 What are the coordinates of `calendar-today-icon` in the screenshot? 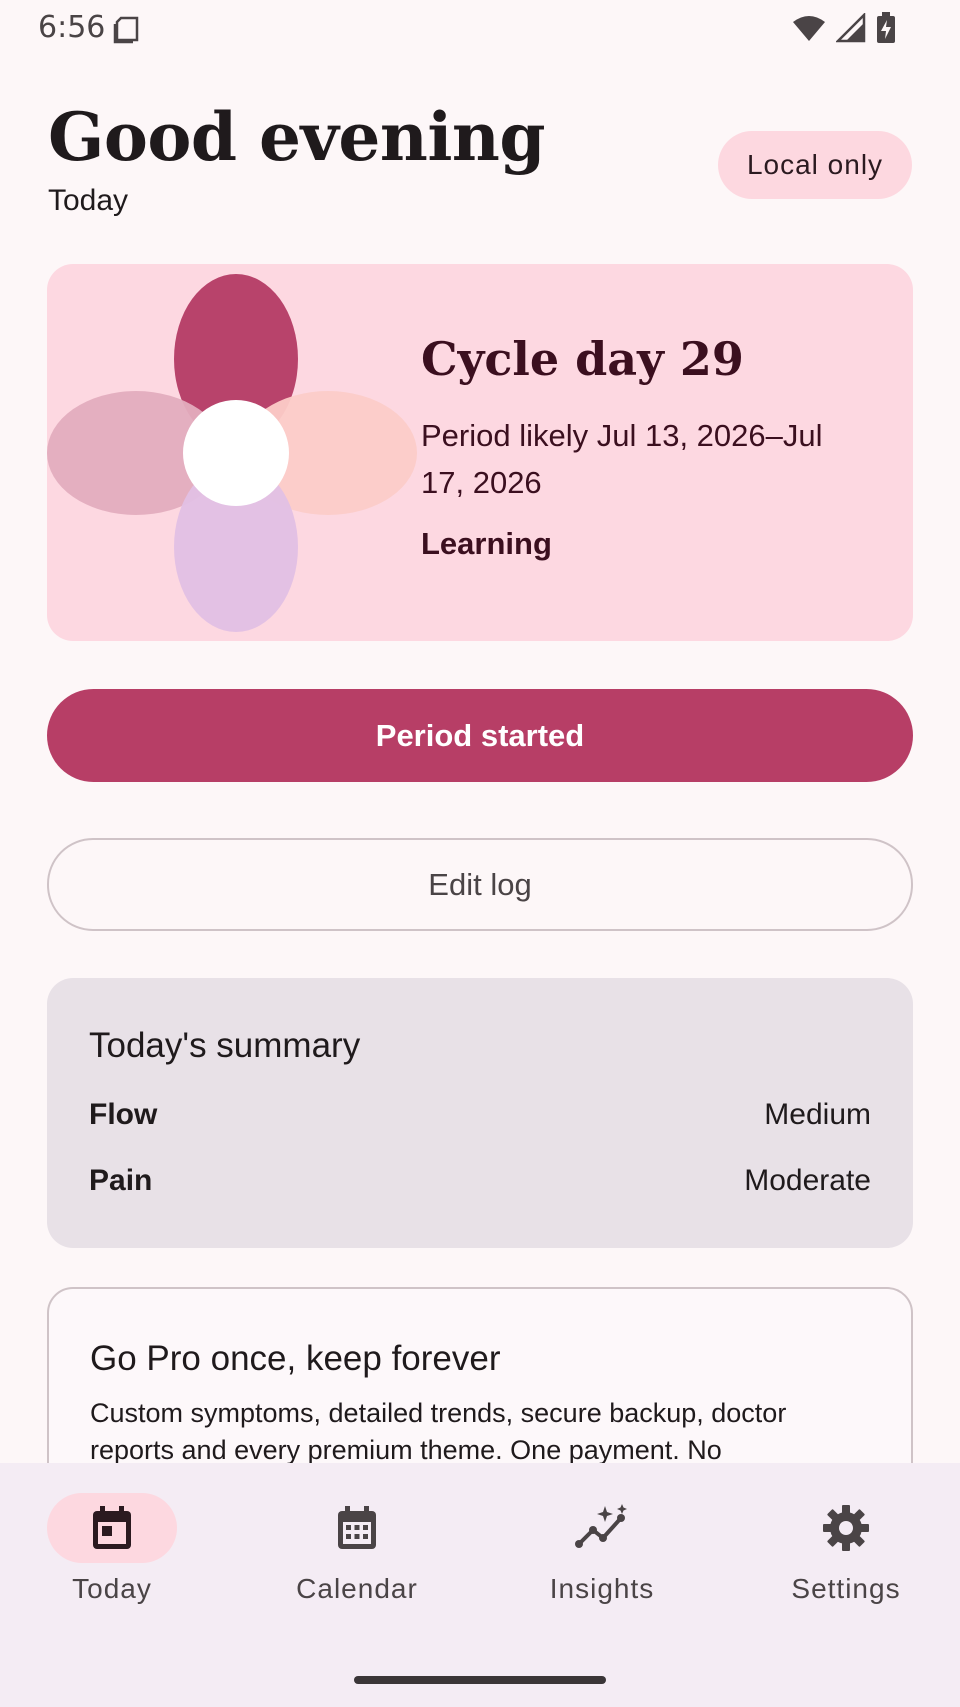 It's located at (112, 1527).